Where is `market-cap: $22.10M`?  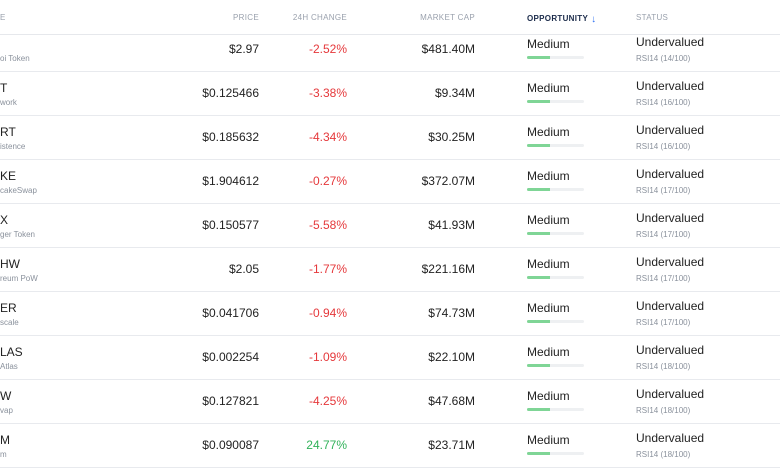 market-cap: $22.10M is located at coordinates (451, 357).